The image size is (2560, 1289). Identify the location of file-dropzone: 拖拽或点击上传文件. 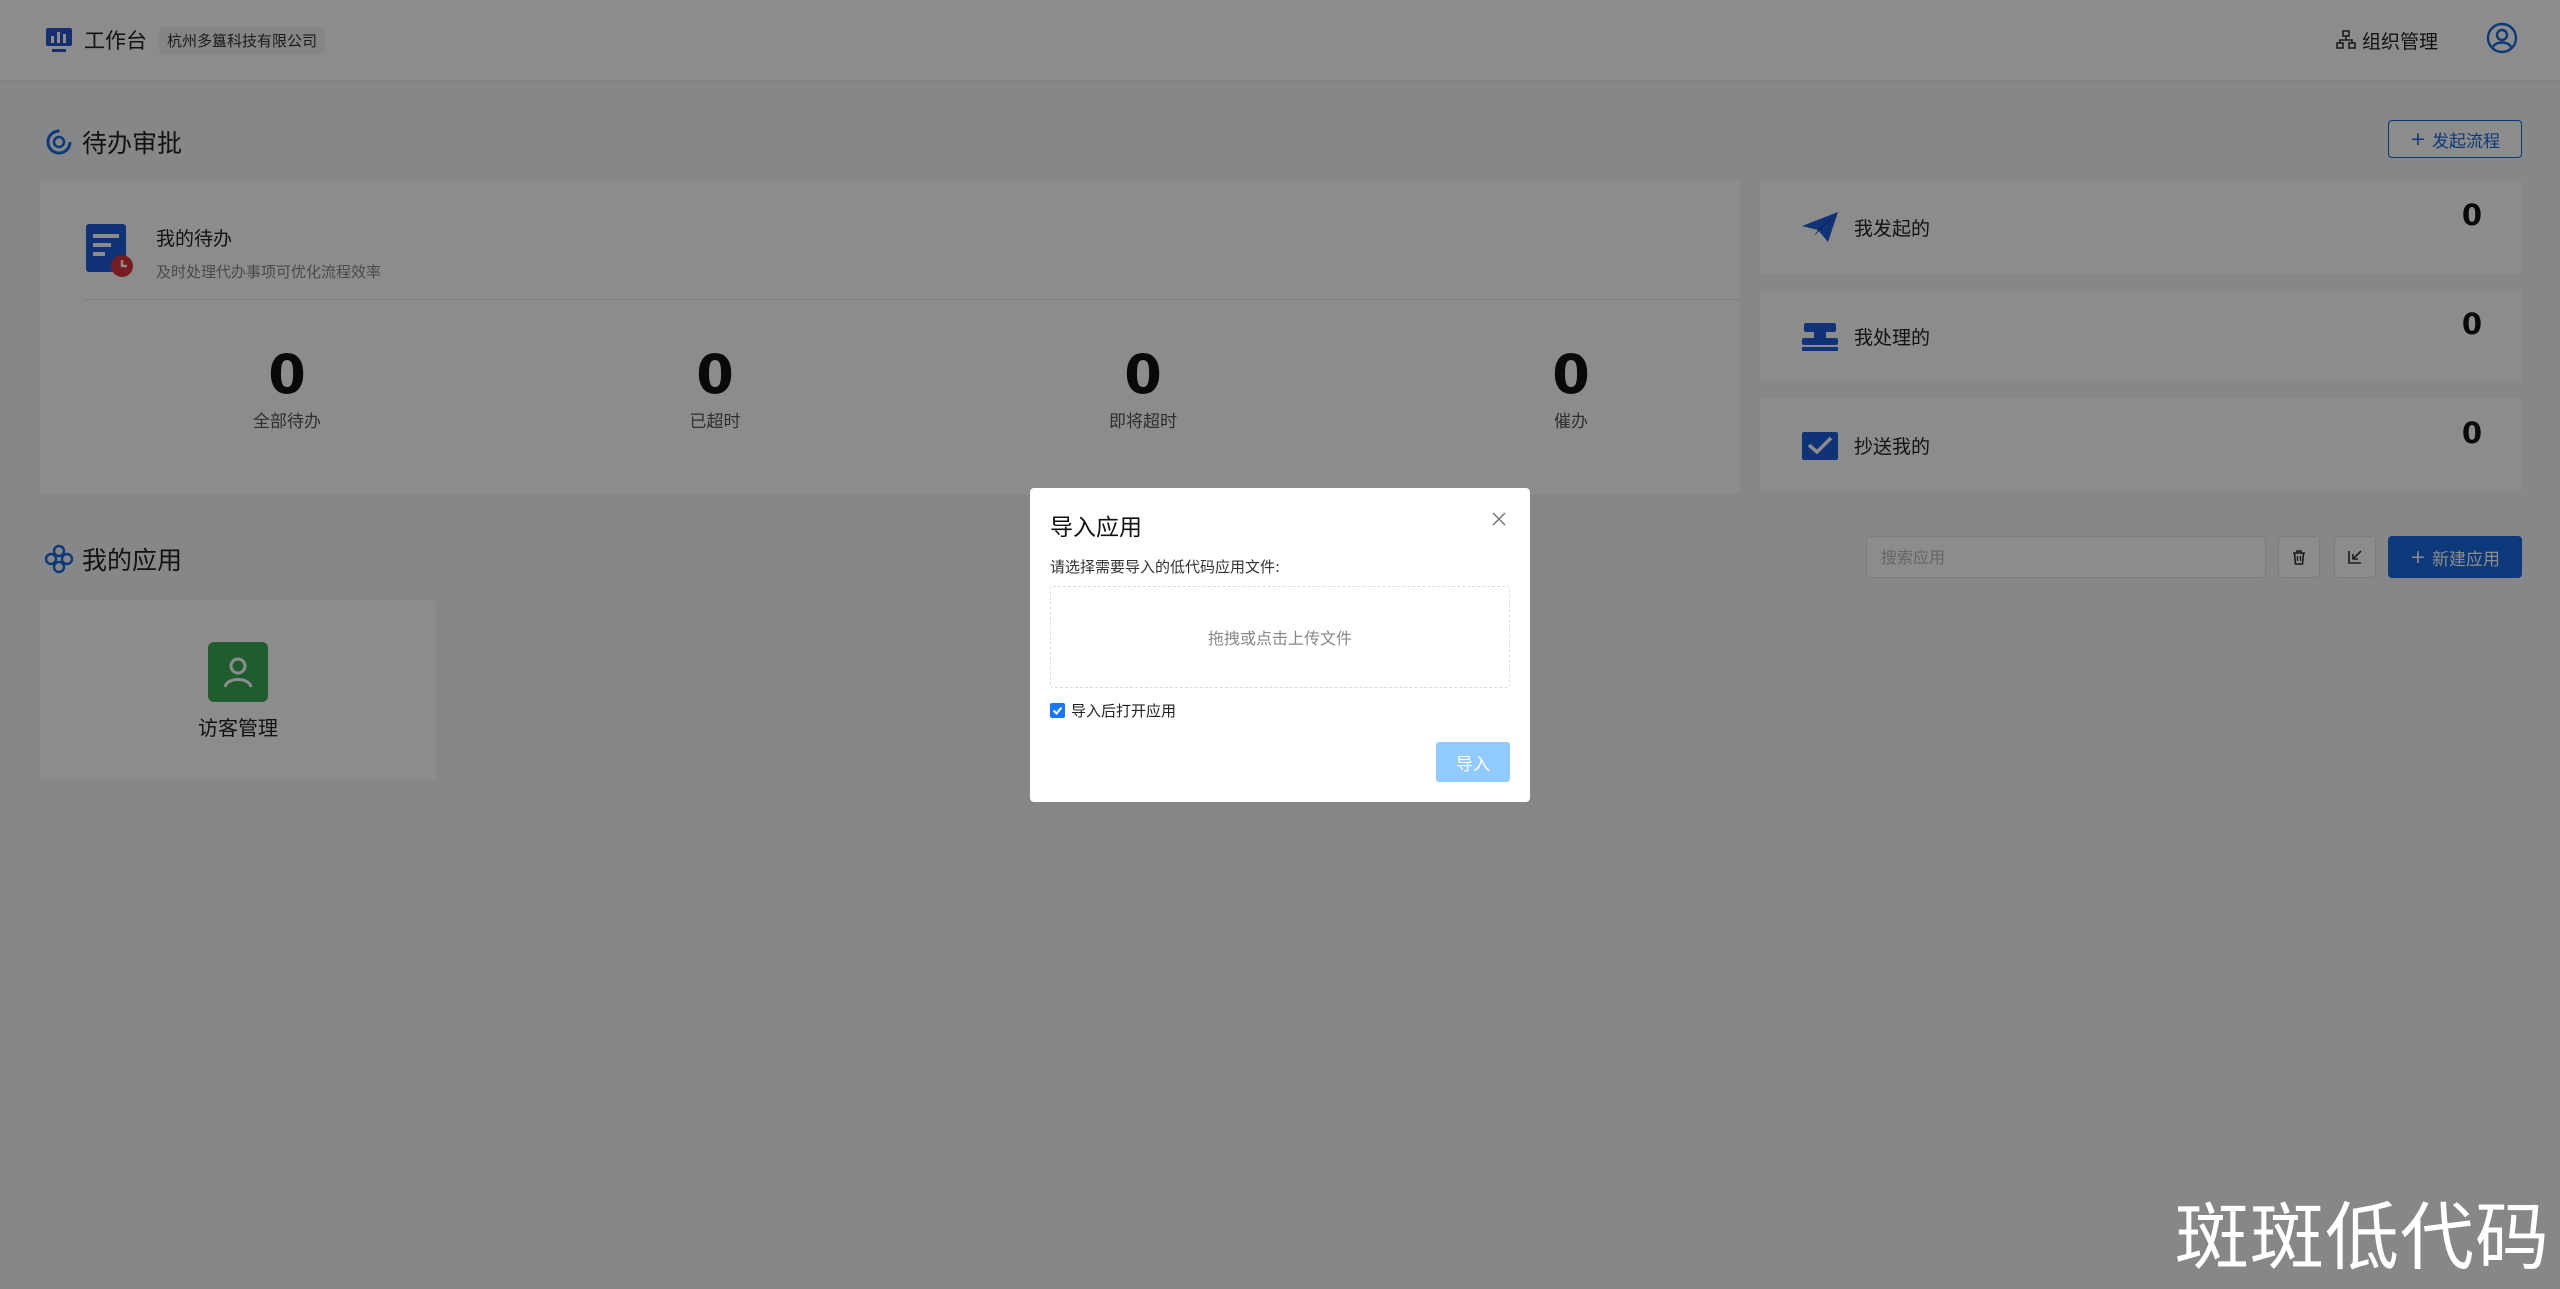
(1280, 637).